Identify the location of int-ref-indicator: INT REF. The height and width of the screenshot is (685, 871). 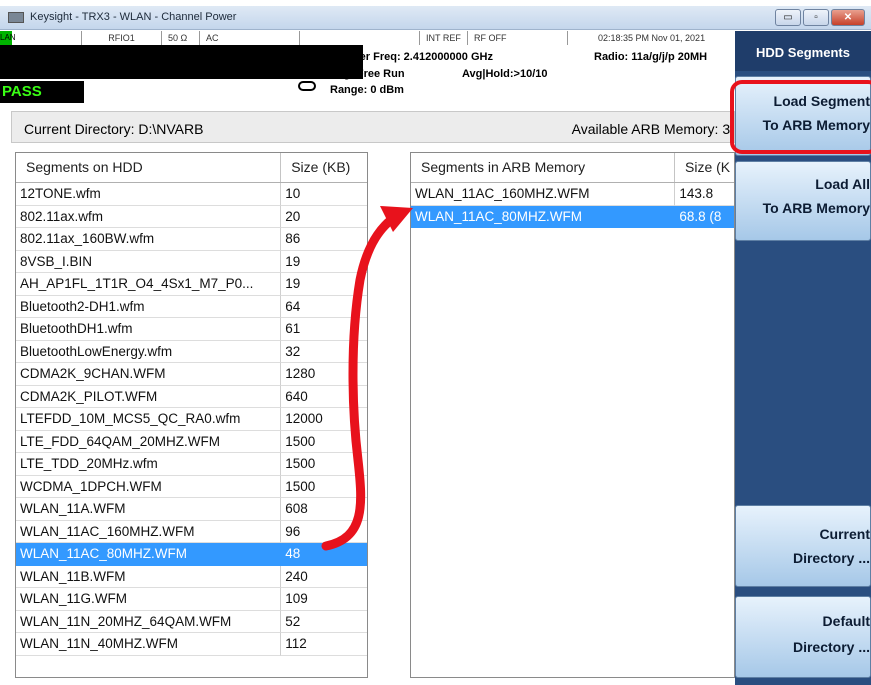
(444, 38).